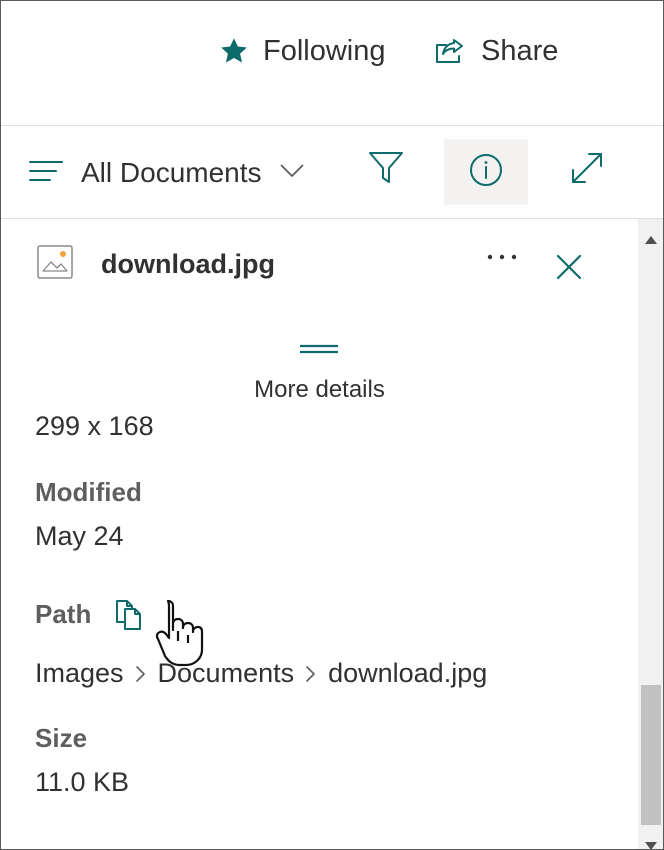 Image resolution: width=664 pixels, height=850 pixels. I want to click on copy-path-button, so click(130, 616).